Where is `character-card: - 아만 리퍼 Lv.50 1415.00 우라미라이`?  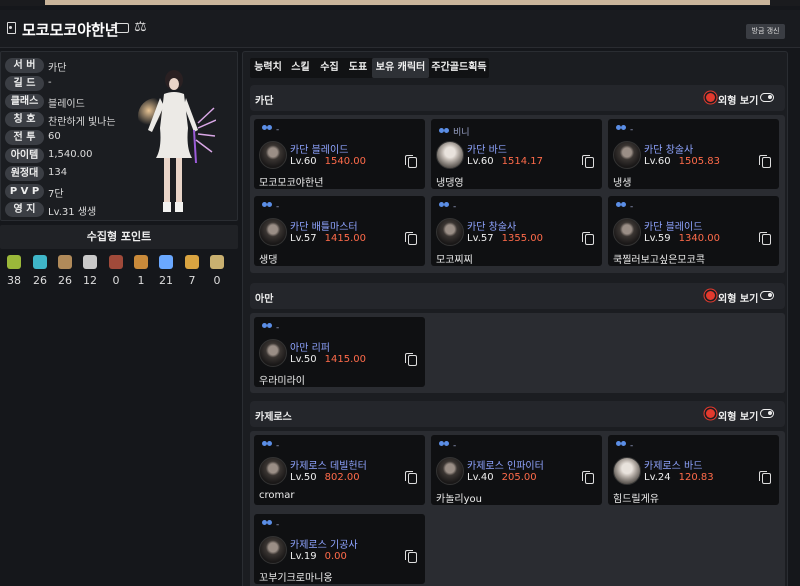
character-card: - 아만 리퍼 Lv.50 1415.00 우라미라이 is located at coordinates (339, 352).